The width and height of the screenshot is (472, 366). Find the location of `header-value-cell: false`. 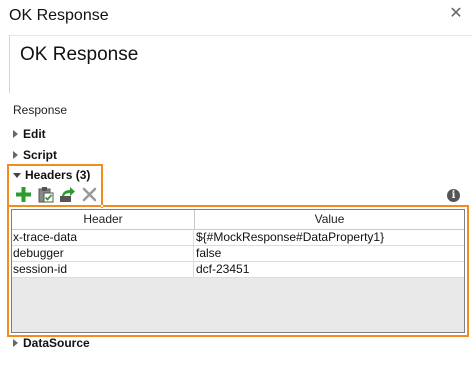

header-value-cell: false is located at coordinates (329, 253).